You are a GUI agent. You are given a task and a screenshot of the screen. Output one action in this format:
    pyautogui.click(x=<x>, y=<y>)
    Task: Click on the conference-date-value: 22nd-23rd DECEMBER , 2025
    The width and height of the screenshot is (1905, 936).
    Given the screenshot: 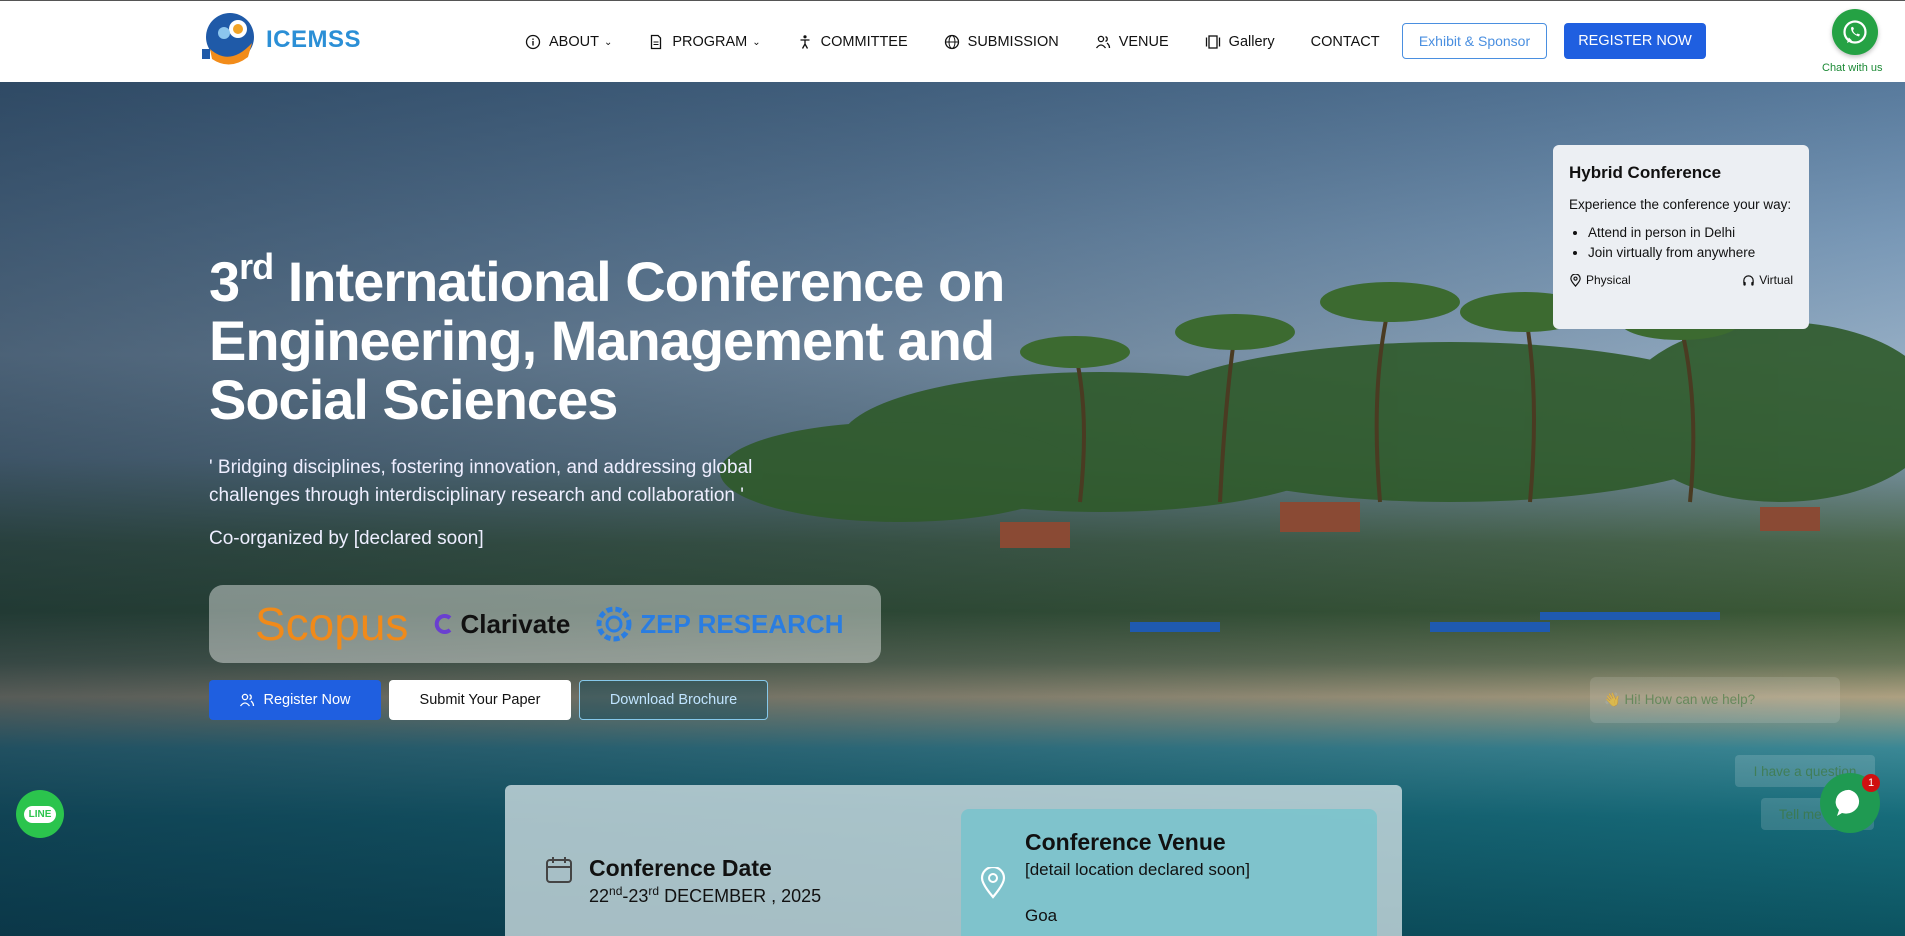 What is the action you would take?
    pyautogui.click(x=705, y=895)
    